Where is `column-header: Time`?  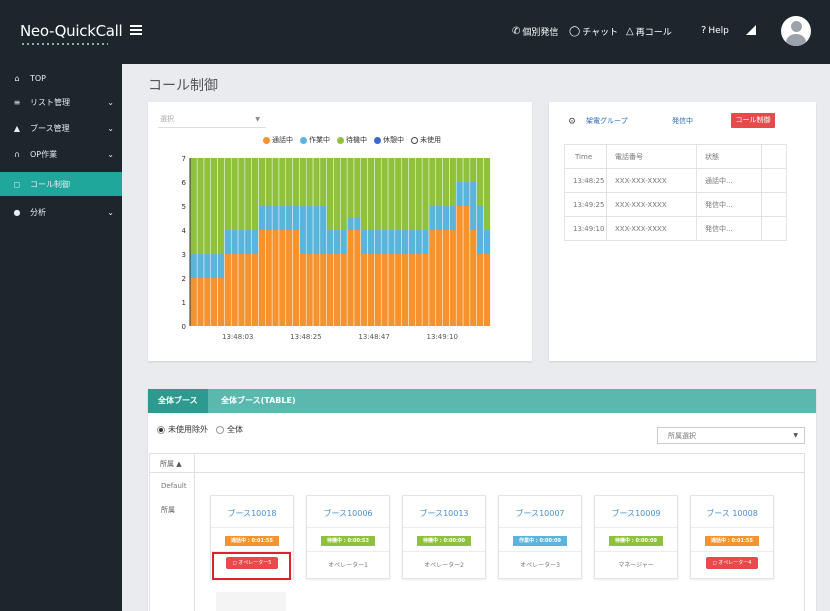 column-header: Time is located at coordinates (585, 156).